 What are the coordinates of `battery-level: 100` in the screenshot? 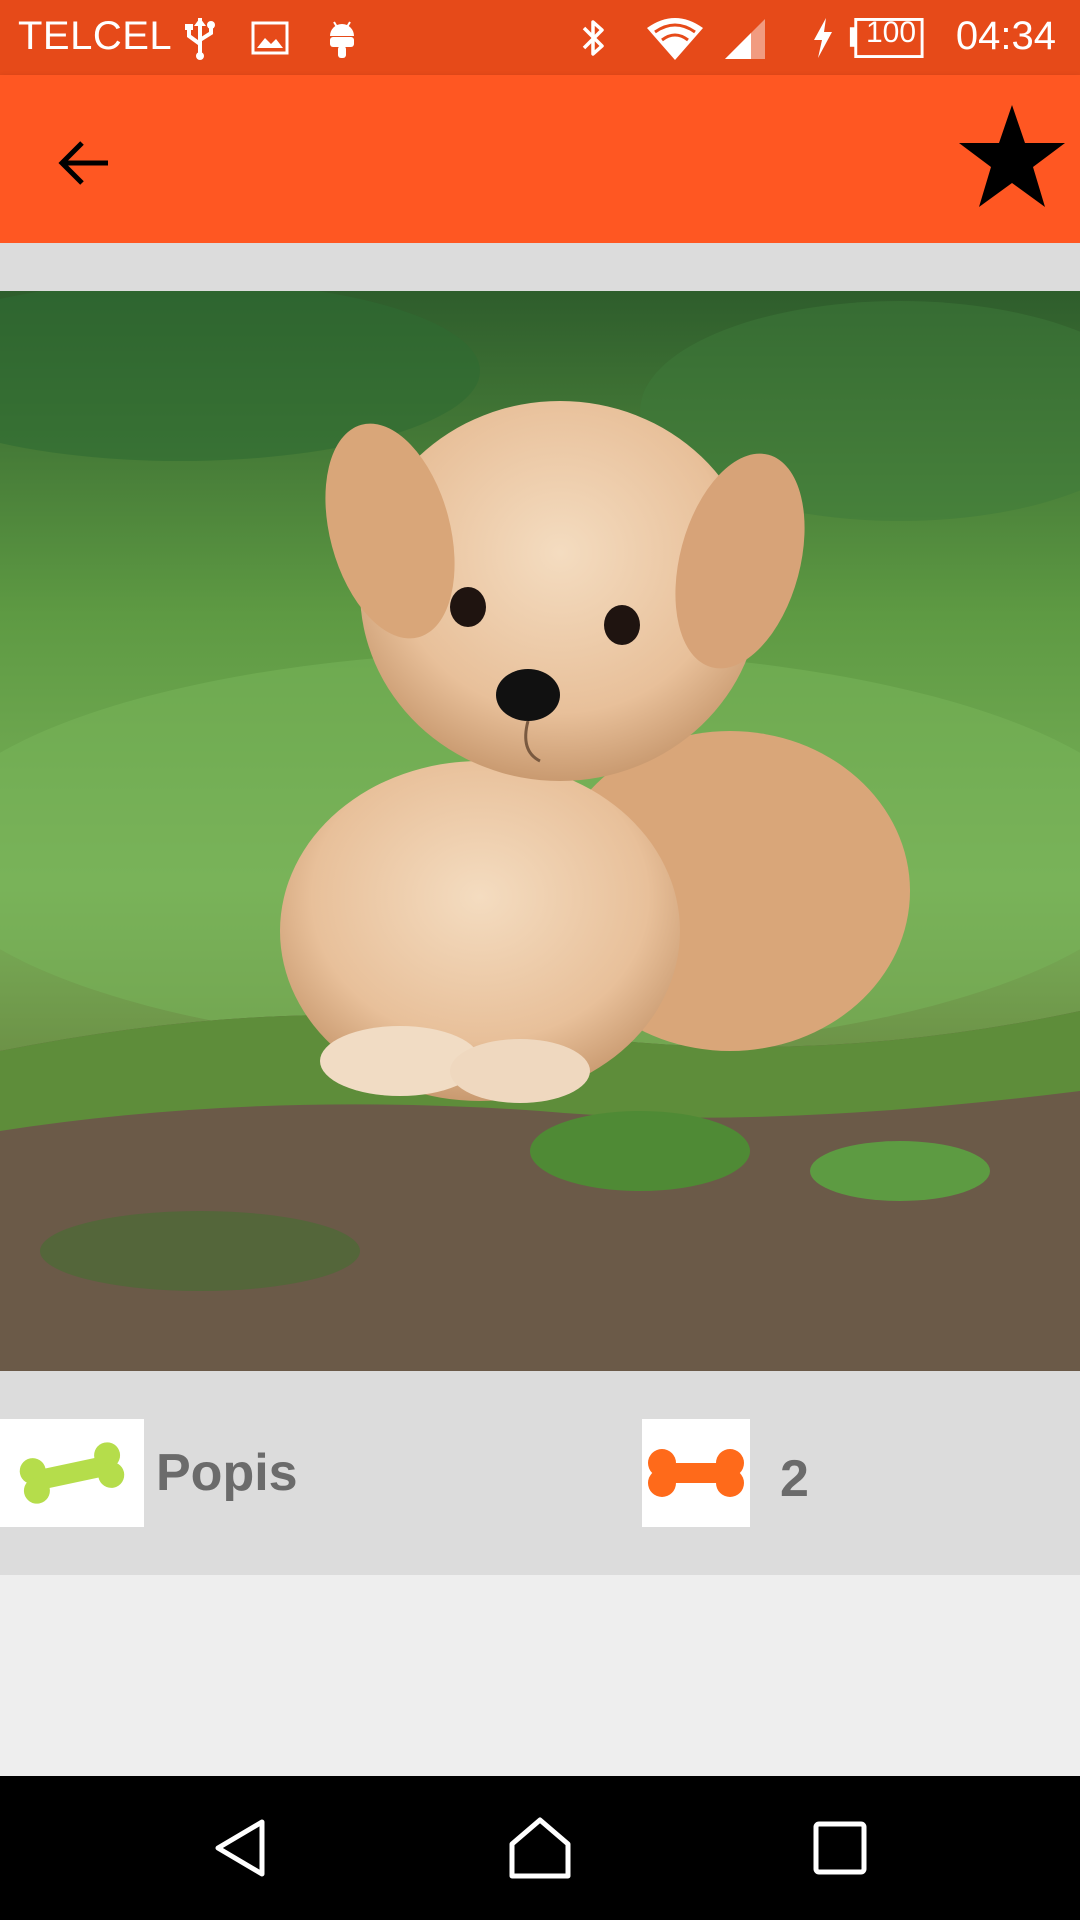 It's located at (891, 32).